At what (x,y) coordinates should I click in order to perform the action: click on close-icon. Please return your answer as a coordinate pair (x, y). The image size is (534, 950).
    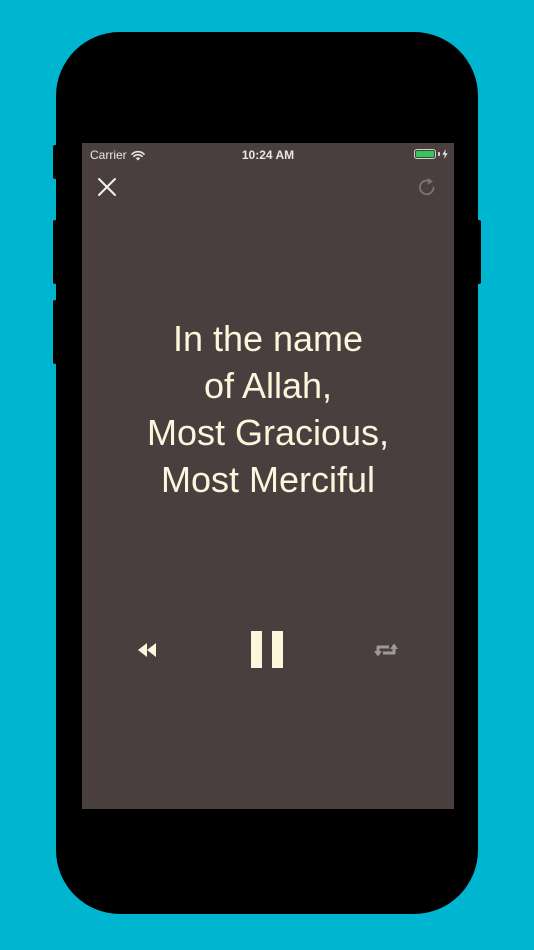
    Looking at the image, I should click on (107, 187).